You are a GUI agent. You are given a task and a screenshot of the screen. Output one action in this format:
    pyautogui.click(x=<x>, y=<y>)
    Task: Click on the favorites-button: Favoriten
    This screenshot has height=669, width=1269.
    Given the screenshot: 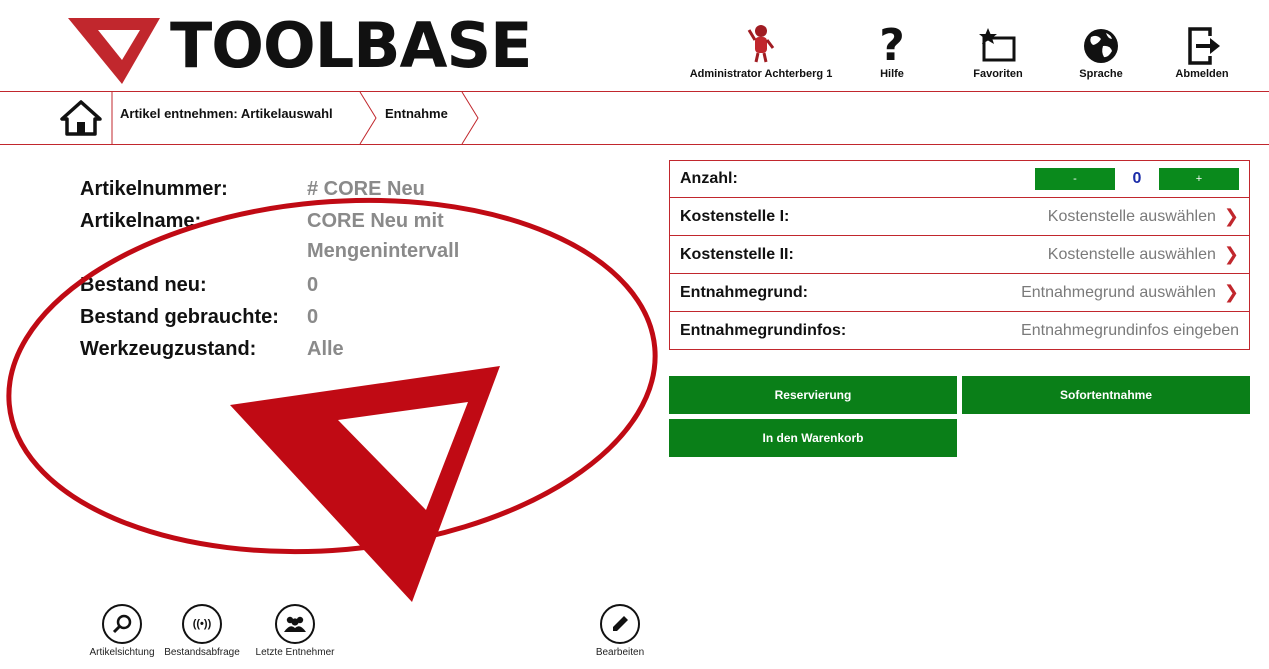 What is the action you would take?
    pyautogui.click(x=998, y=46)
    